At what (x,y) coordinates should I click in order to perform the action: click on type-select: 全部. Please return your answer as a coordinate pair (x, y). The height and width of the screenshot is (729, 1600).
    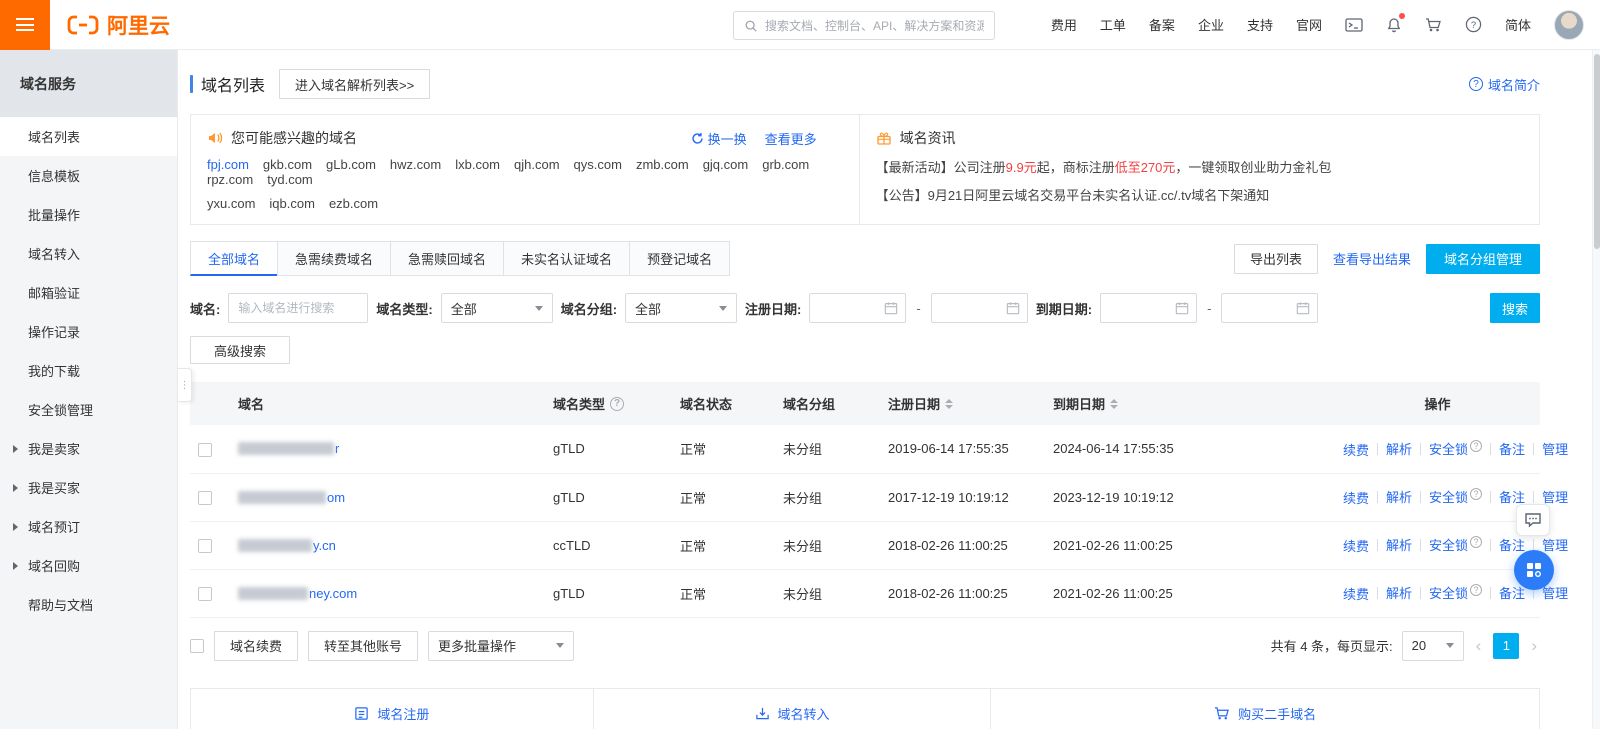
    Looking at the image, I should click on (496, 308).